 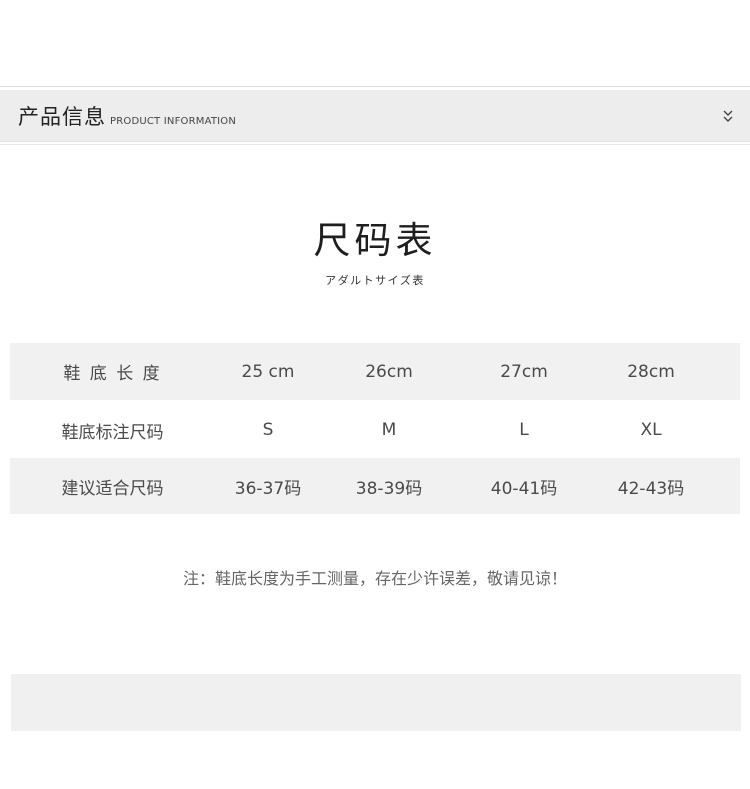 I want to click on section-title-en: PRODUCT INFORMATION, so click(x=173, y=121).